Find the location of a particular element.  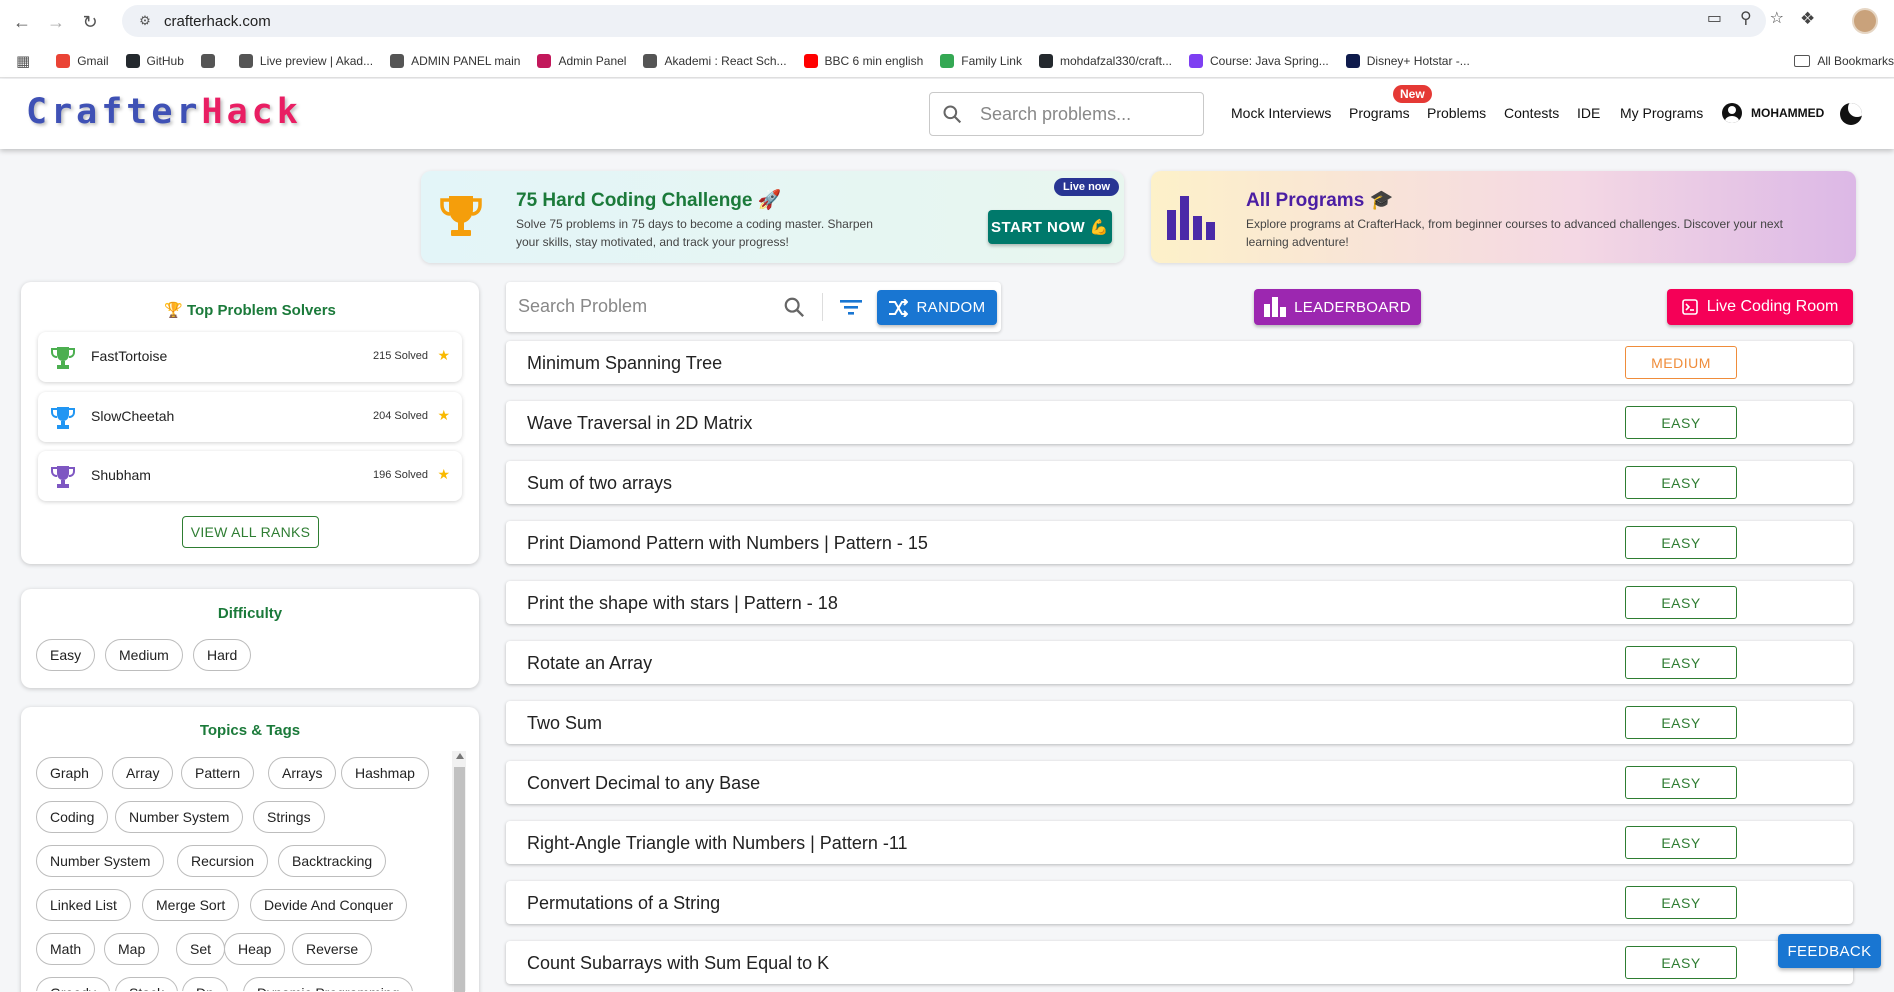

back-icon: ← is located at coordinates (22, 22).